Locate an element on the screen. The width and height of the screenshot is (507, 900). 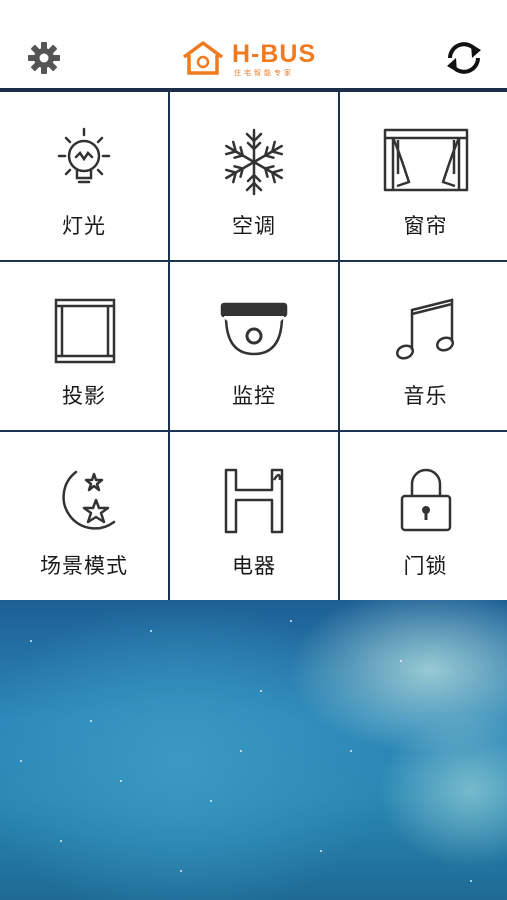
tile-door-lock: 门锁 is located at coordinates (423, 518).